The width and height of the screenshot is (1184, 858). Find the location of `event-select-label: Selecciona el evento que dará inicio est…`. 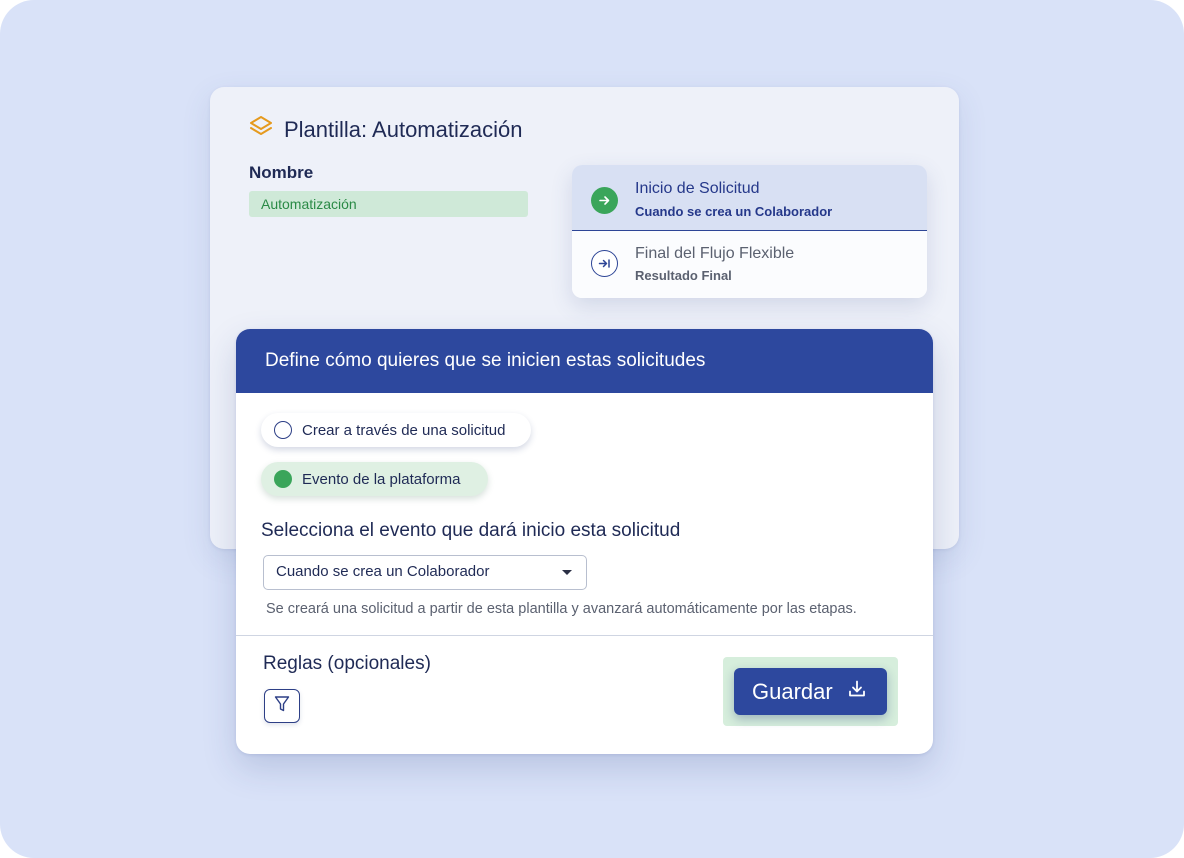

event-select-label: Selecciona el evento que dará inicio est… is located at coordinates (471, 530).